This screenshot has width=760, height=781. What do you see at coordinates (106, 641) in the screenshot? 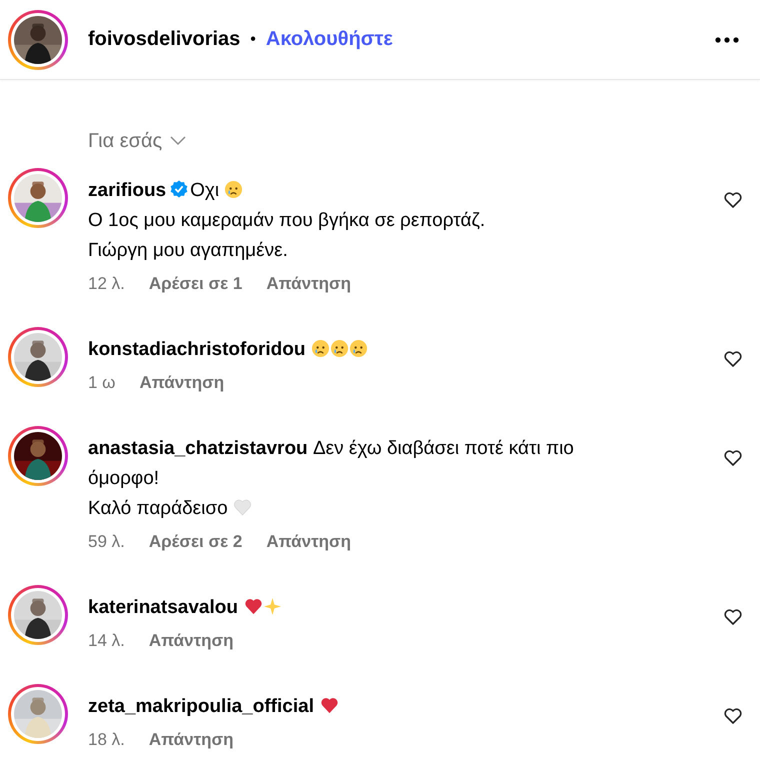
I see `comment-time: 14 λ.` at bounding box center [106, 641].